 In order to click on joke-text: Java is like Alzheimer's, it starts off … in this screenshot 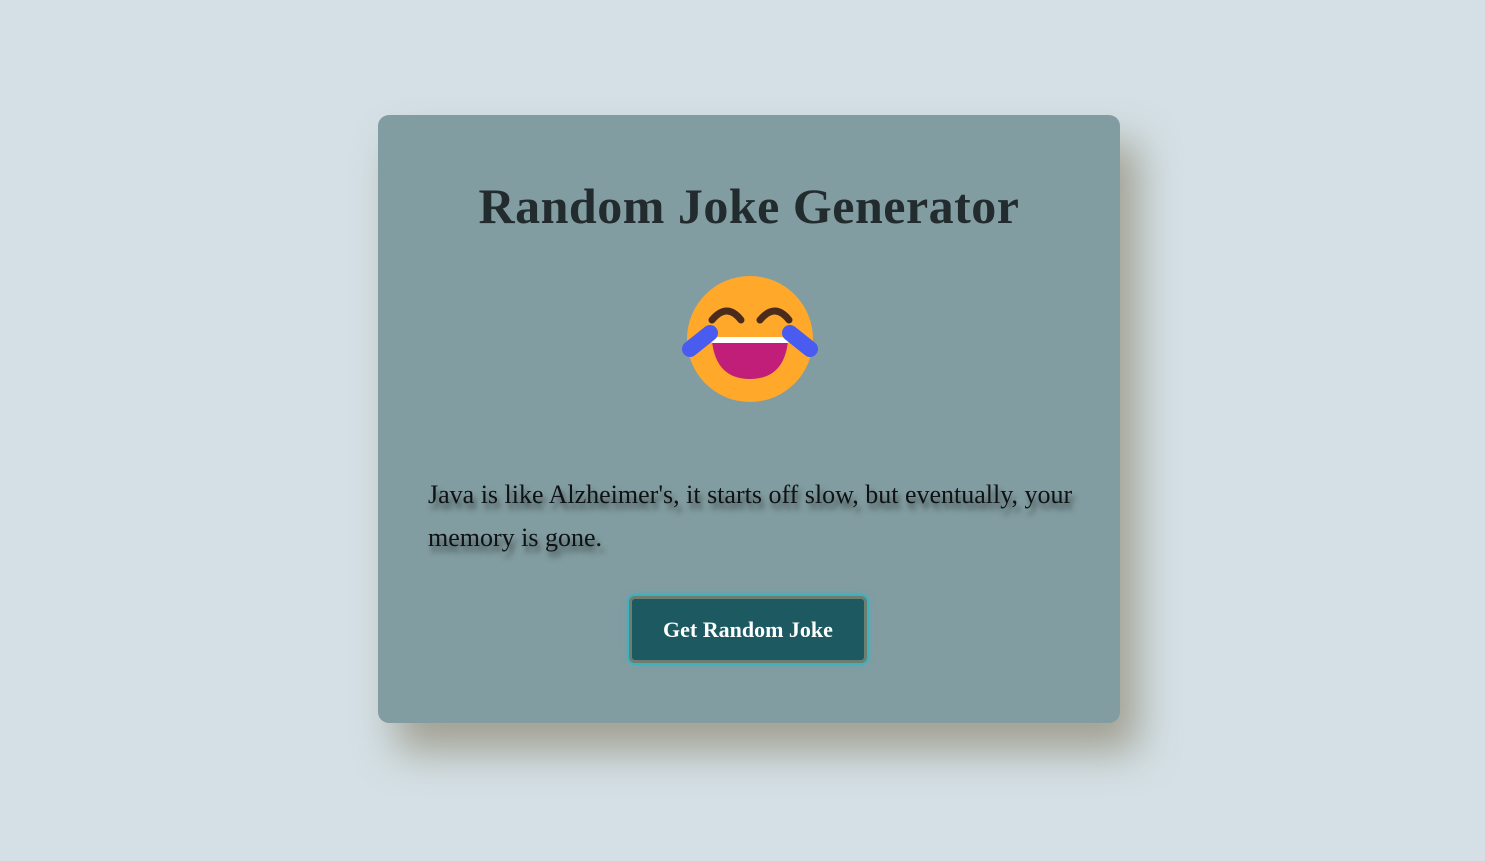, I will do `click(750, 516)`.